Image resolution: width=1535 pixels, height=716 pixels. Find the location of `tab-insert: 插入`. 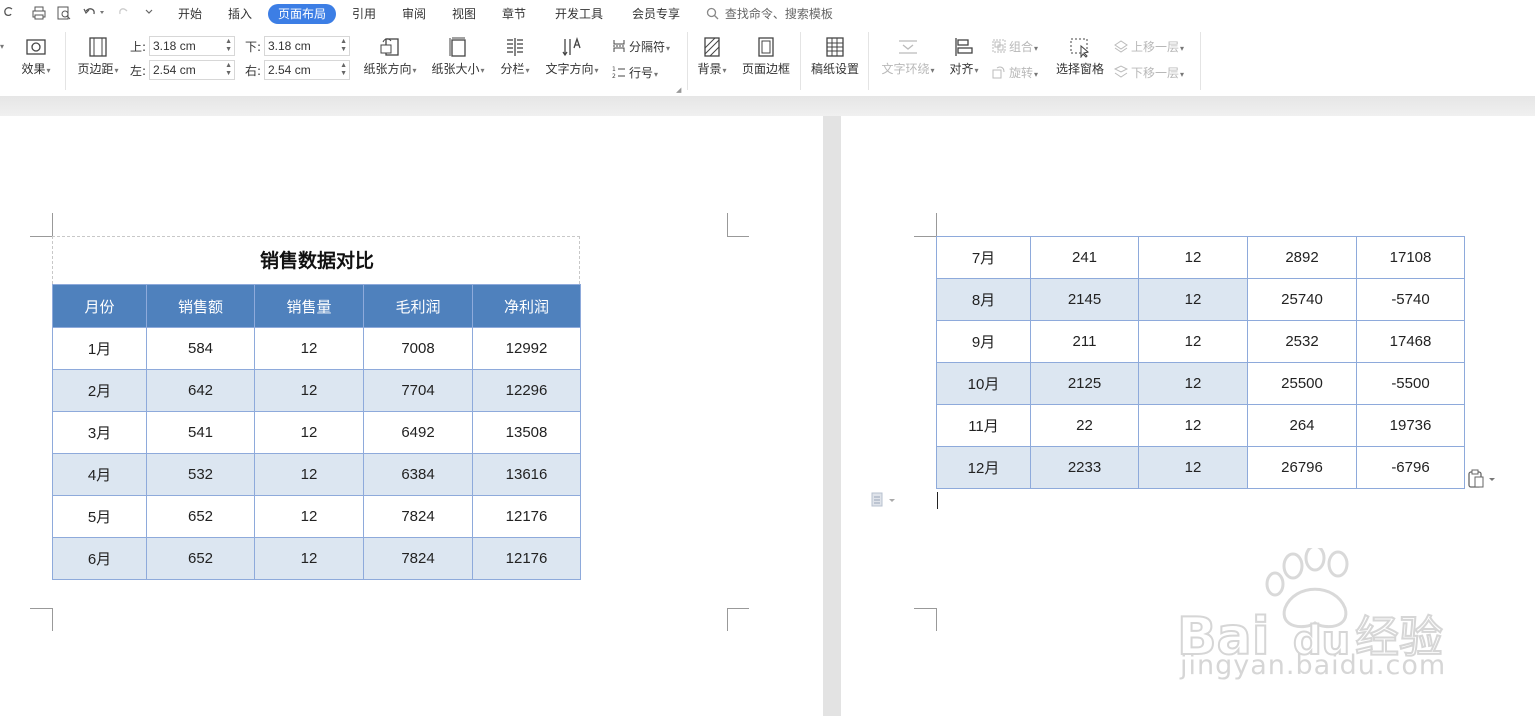

tab-insert: 插入 is located at coordinates (240, 14).